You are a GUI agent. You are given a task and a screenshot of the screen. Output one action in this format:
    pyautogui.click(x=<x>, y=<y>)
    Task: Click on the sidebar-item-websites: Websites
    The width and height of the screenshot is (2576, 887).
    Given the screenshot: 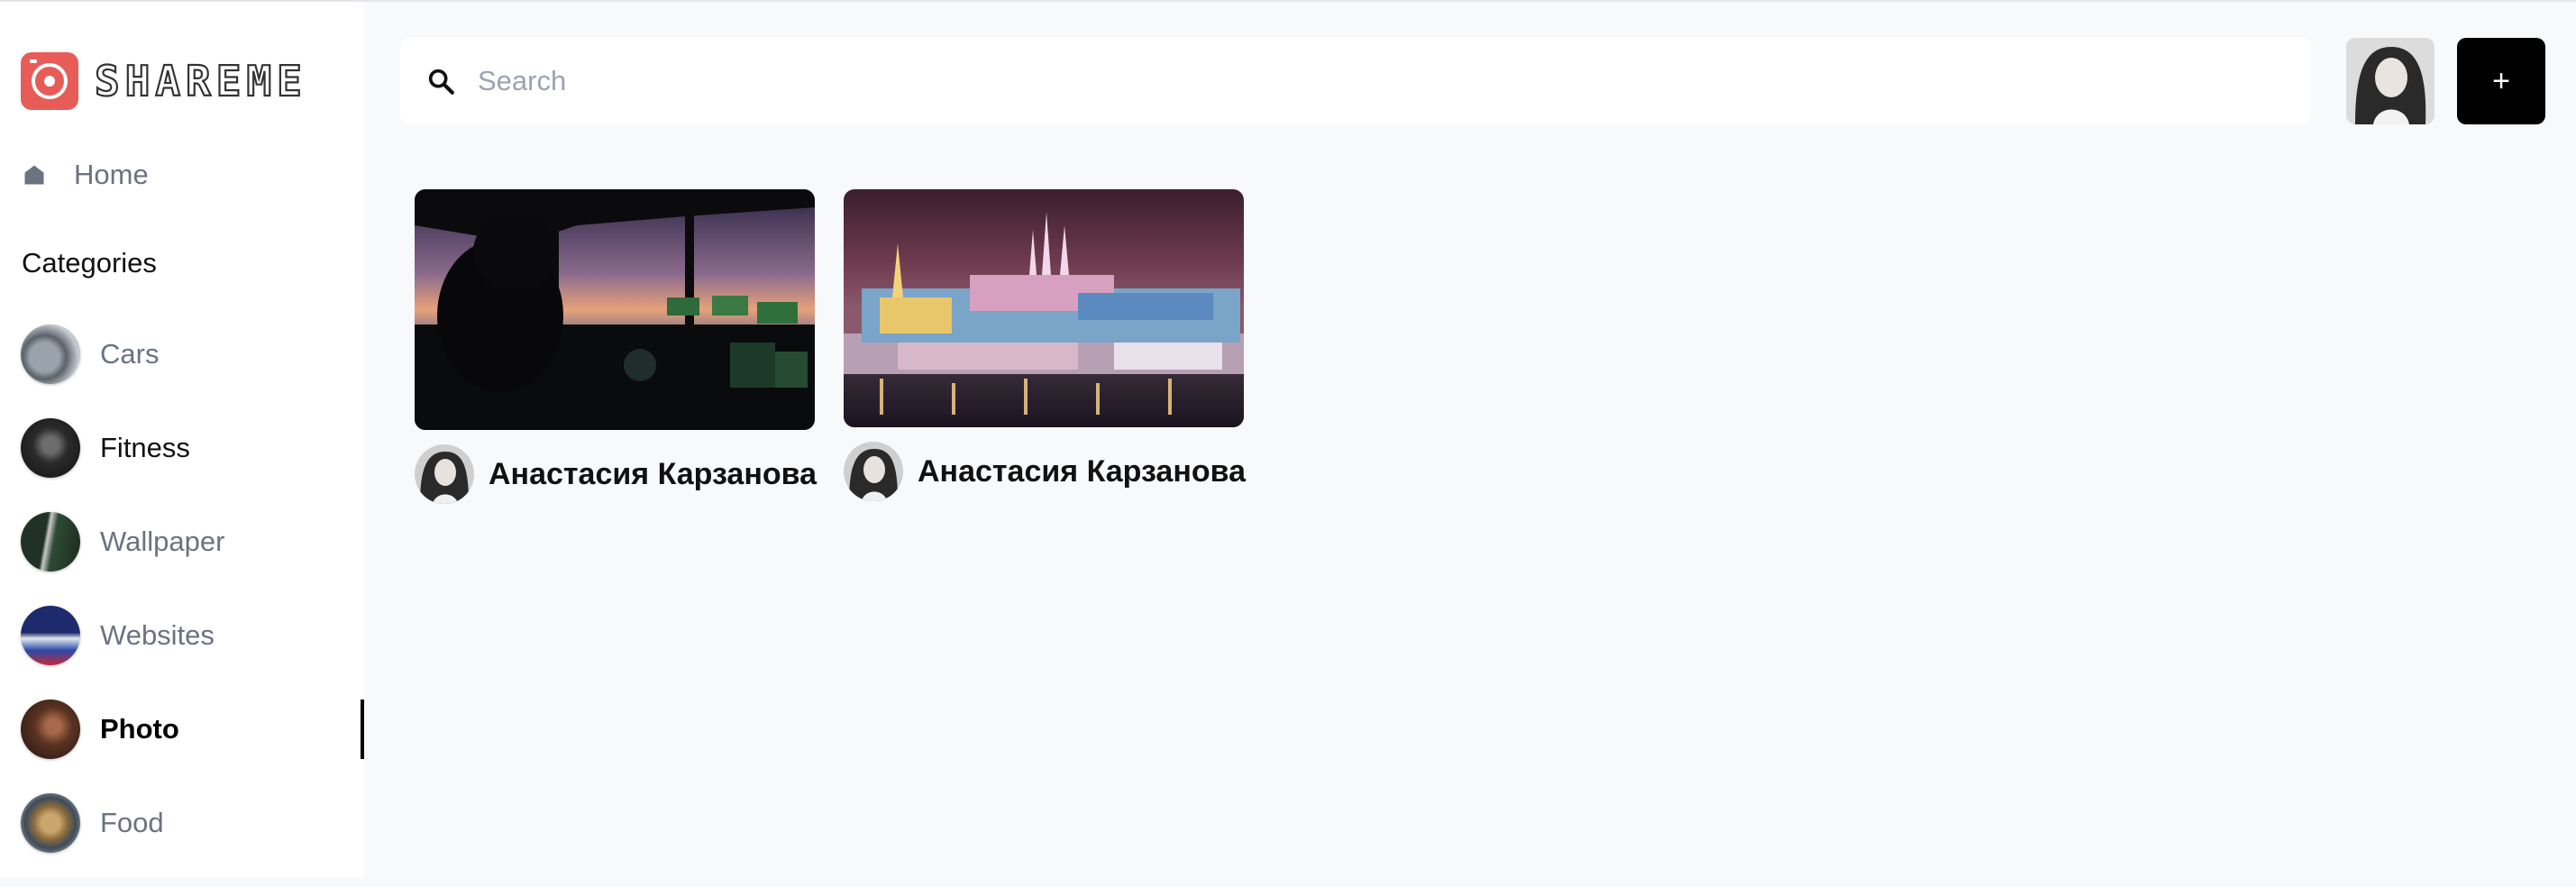 What is the action you would take?
    pyautogui.click(x=192, y=635)
    